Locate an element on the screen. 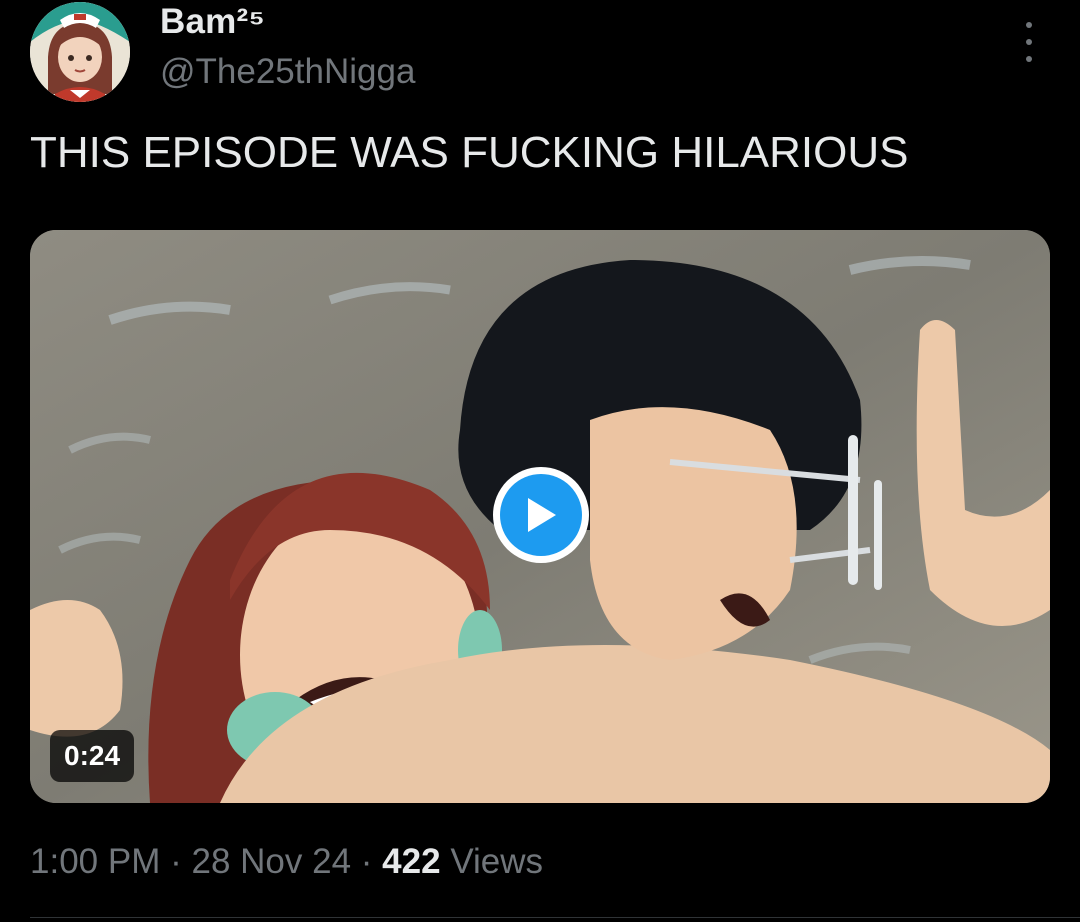 The image size is (1080, 922). play-button is located at coordinates (541, 515).